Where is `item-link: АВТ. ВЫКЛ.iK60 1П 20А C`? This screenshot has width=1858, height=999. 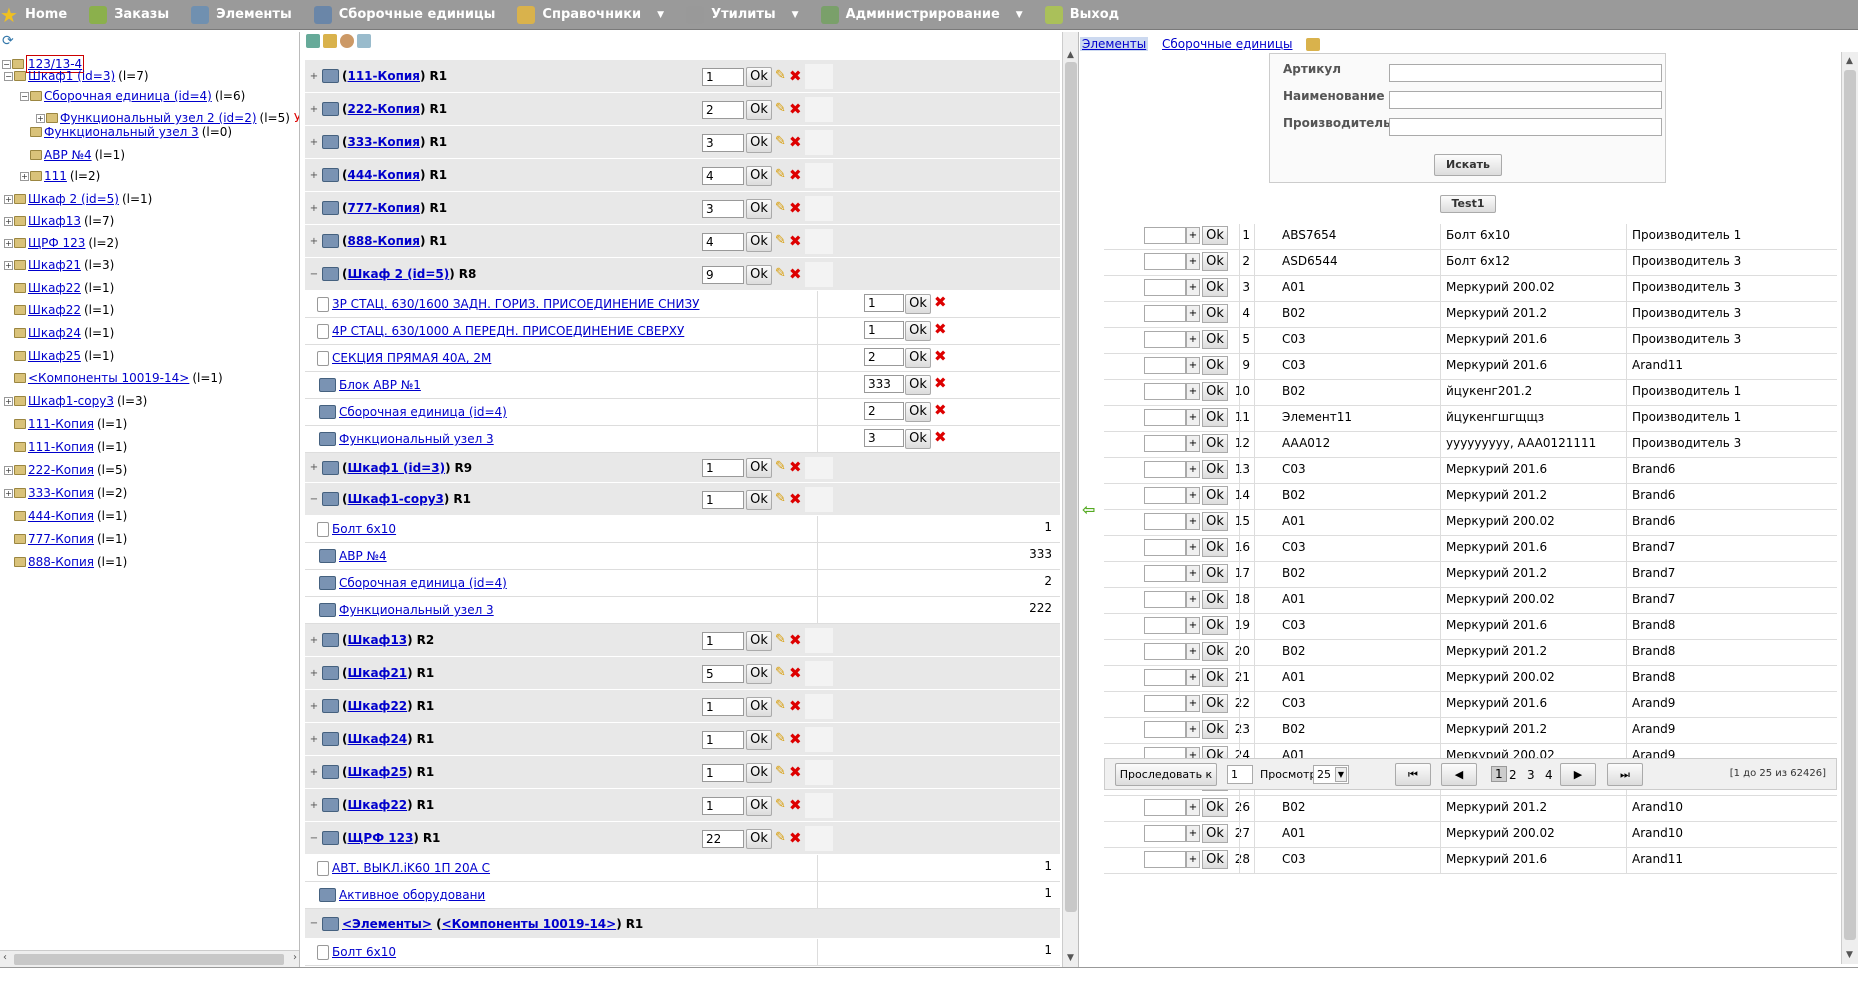 item-link: АВТ. ВЫКЛ.iK60 1П 20А C is located at coordinates (411, 868).